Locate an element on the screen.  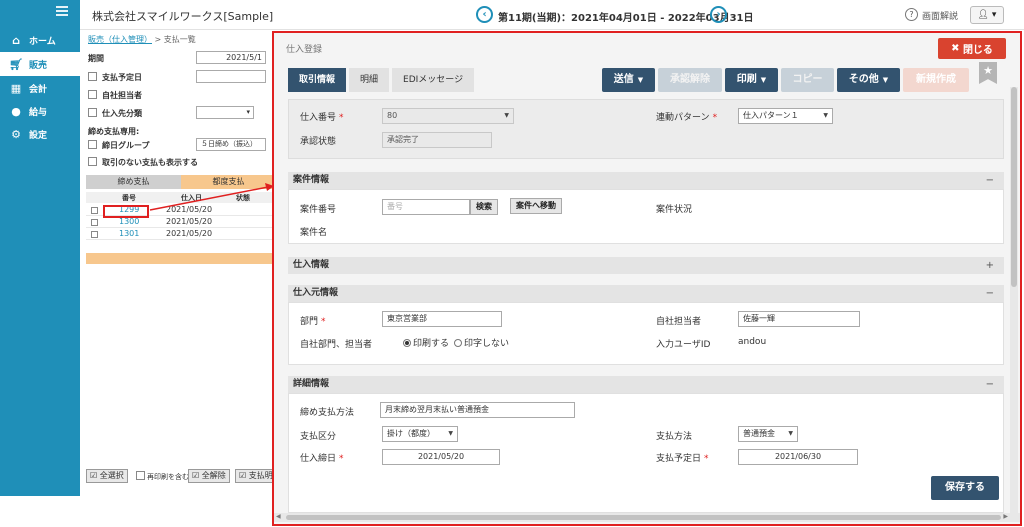
purchase-info-section-header: 仕入情報 + is located at coordinates (646, 265).